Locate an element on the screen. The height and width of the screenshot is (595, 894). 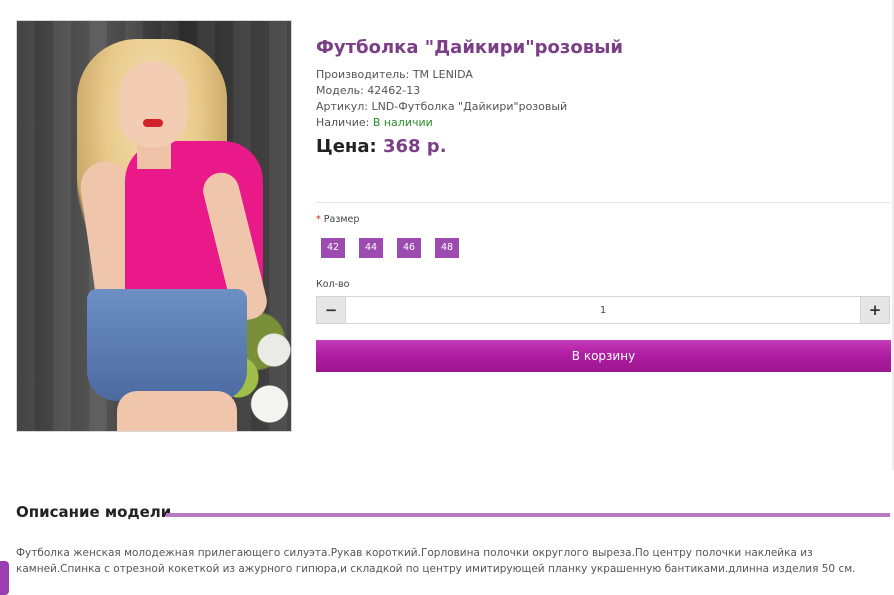
quantity-stepper: − + is located at coordinates (603, 310).